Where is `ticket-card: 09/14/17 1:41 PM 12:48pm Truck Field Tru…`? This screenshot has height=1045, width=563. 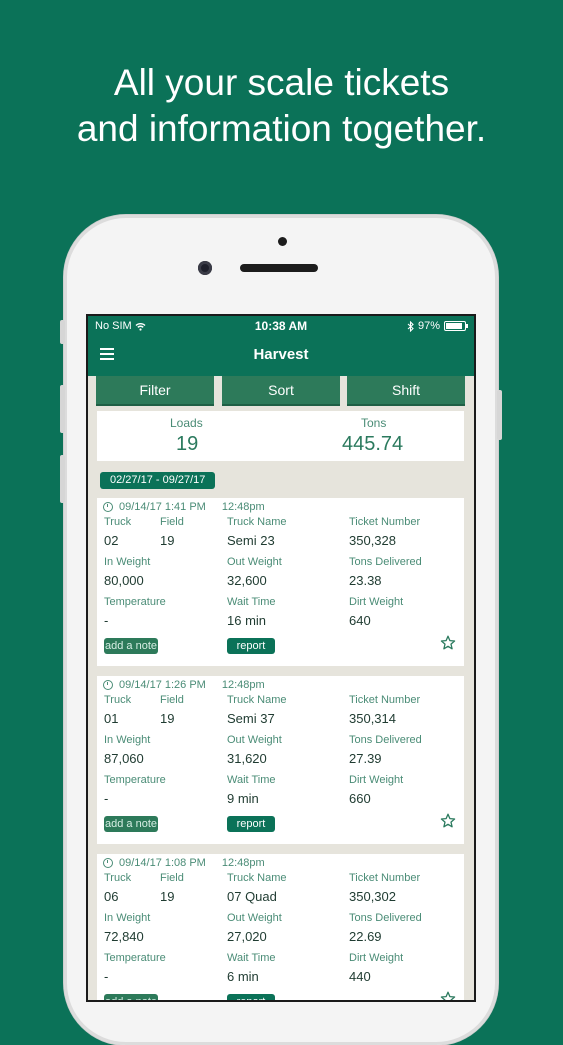
ticket-card: 09/14/17 1:41 PM 12:48pm Truck Field Tru… is located at coordinates (280, 582).